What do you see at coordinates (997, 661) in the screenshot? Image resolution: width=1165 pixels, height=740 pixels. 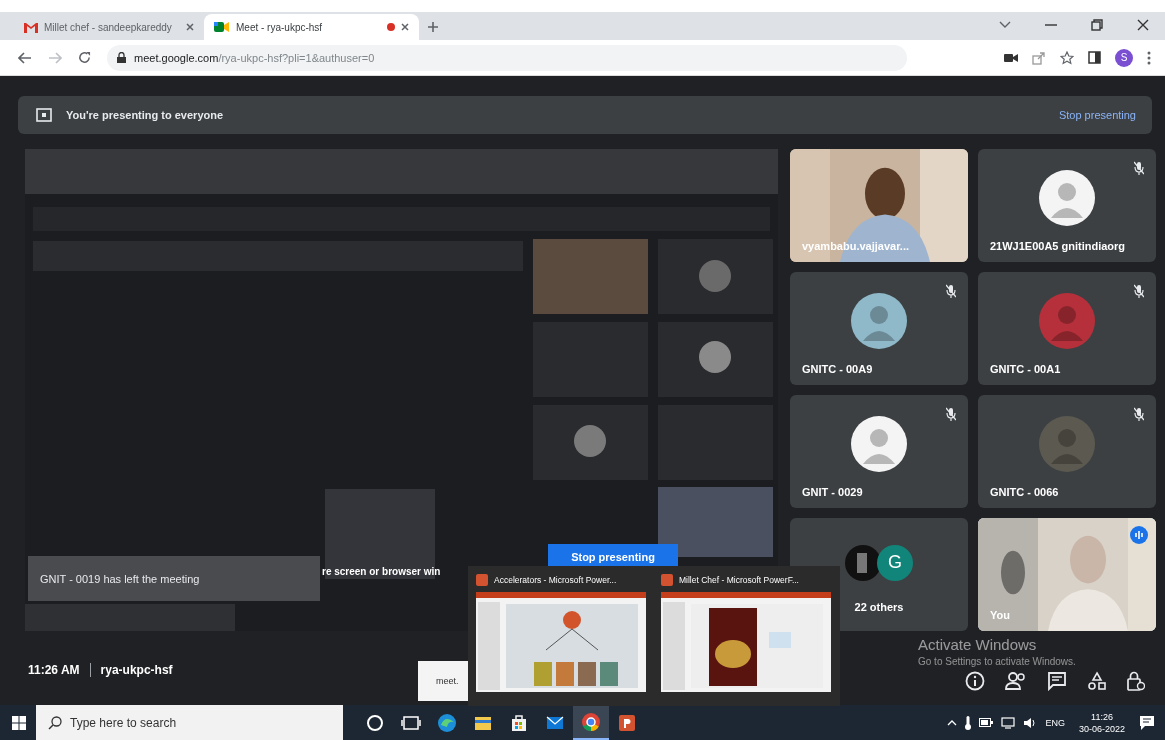 I see `activation-text: Go to Settings to activate Windows.` at bounding box center [997, 661].